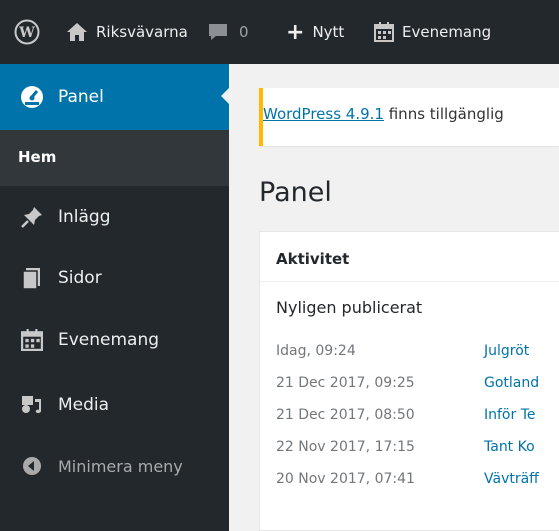 This screenshot has height=531, width=559. Describe the element at coordinates (345, 415) in the screenshot. I see `post-date: 21 Dec 2017, 08:50` at that location.